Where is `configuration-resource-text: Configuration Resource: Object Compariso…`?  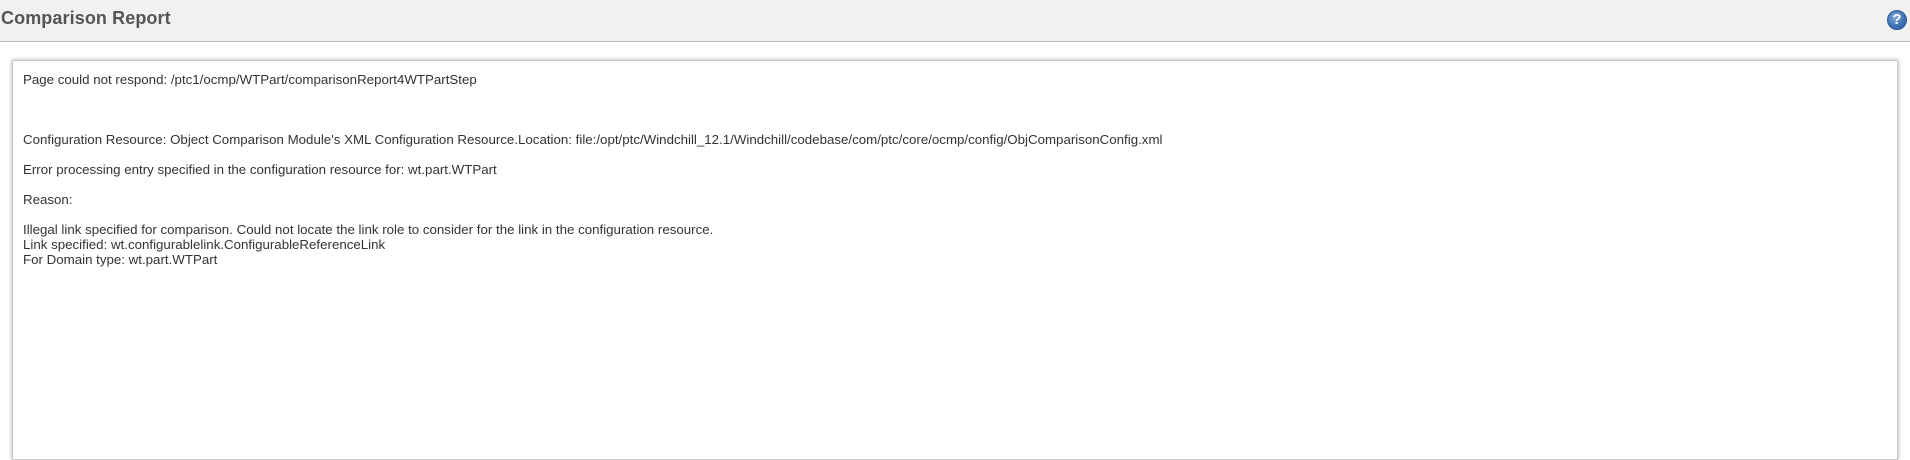 configuration-resource-text: Configuration Resource: Object Compariso… is located at coordinates (593, 139).